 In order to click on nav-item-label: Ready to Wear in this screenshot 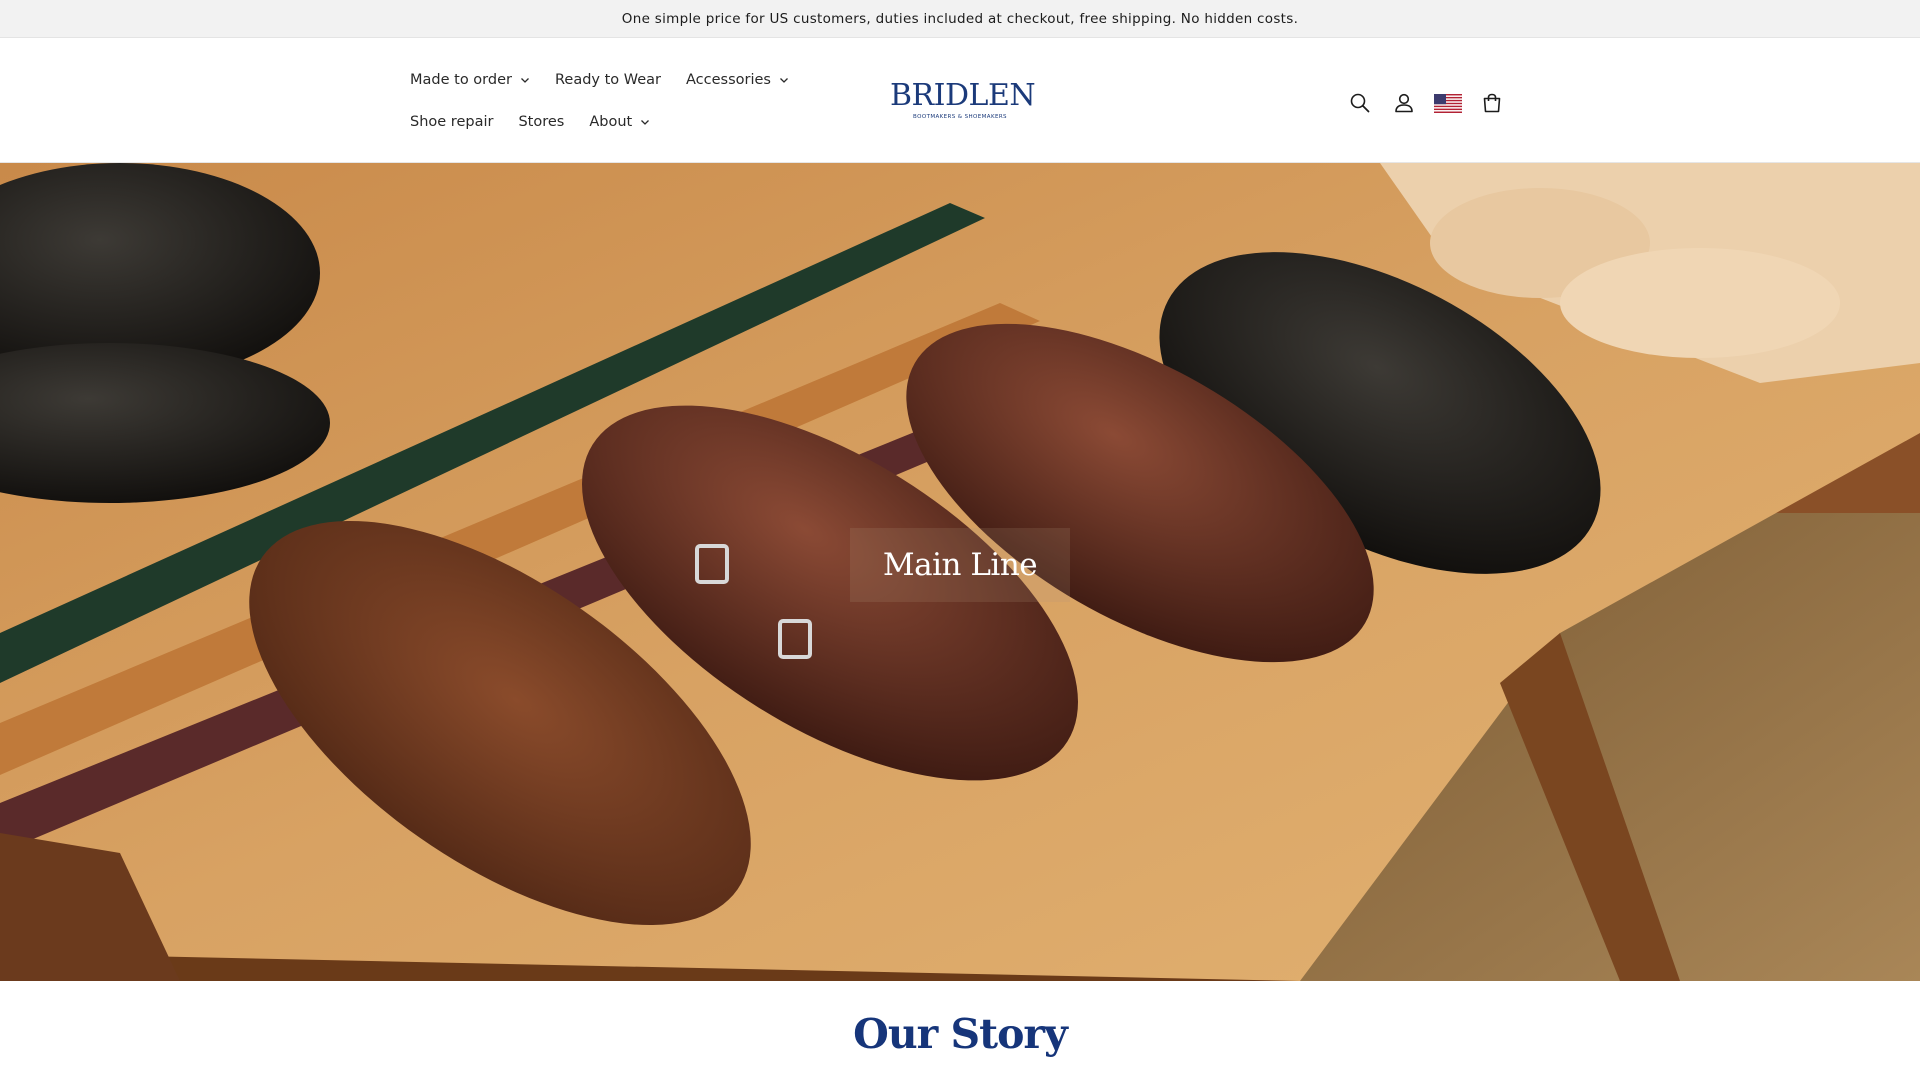, I will do `click(608, 80)`.